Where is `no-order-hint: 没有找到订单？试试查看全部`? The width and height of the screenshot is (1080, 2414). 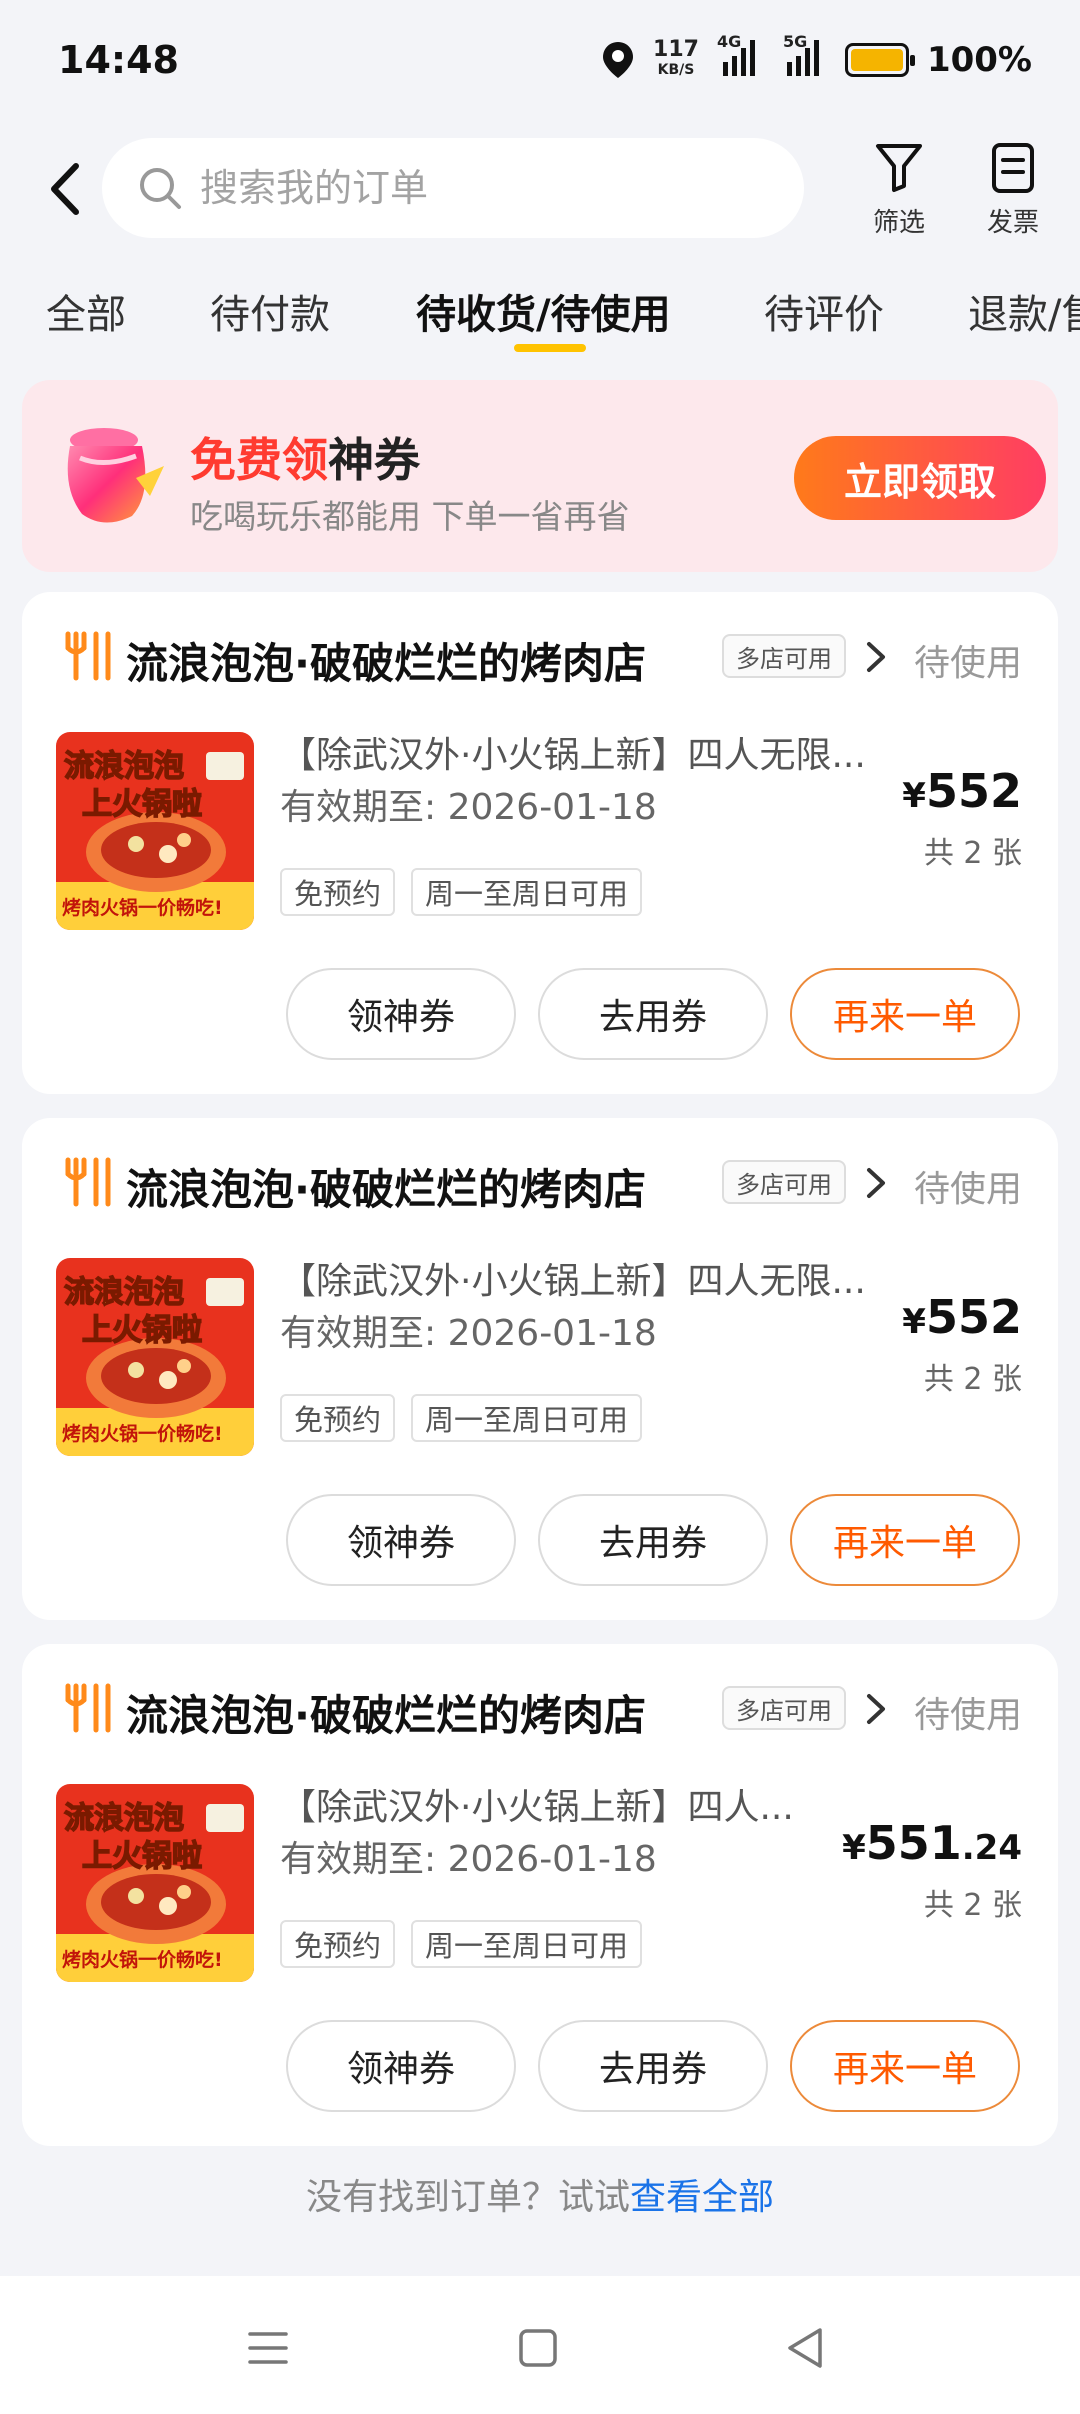 no-order-hint: 没有找到订单？试试查看全部 is located at coordinates (540, 2194).